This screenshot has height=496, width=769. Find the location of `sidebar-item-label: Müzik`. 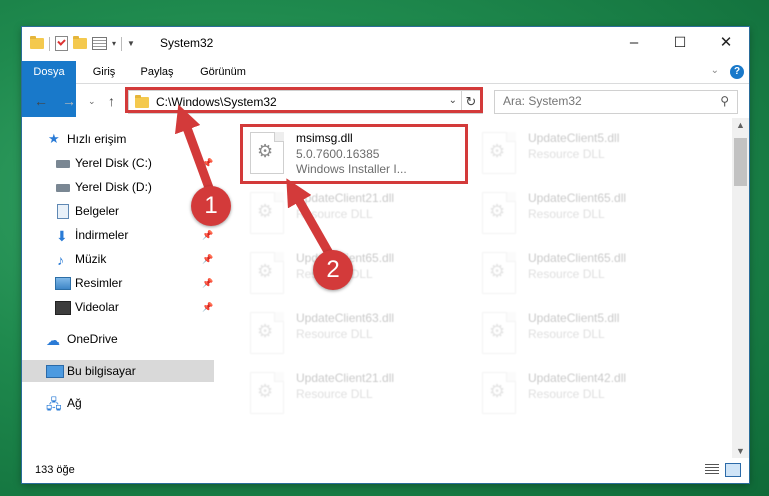

sidebar-item-label: Müzik is located at coordinates (91, 259).